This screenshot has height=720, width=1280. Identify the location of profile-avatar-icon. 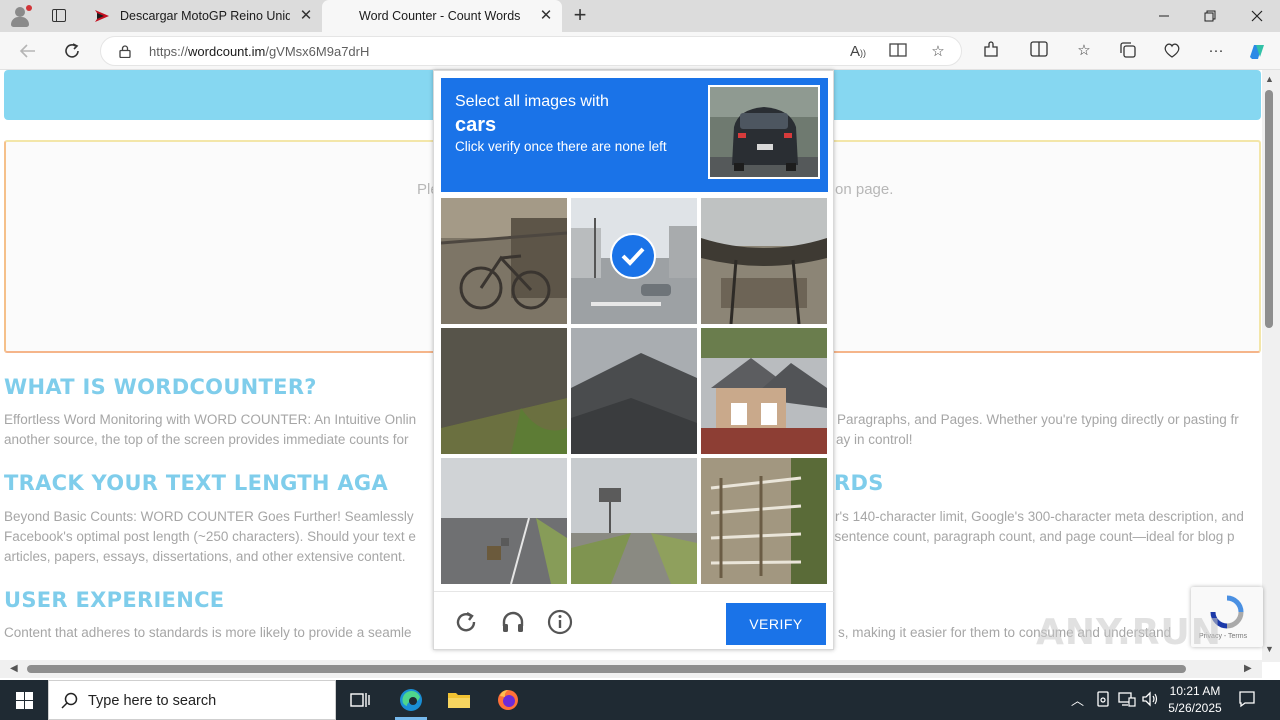
(20, 16).